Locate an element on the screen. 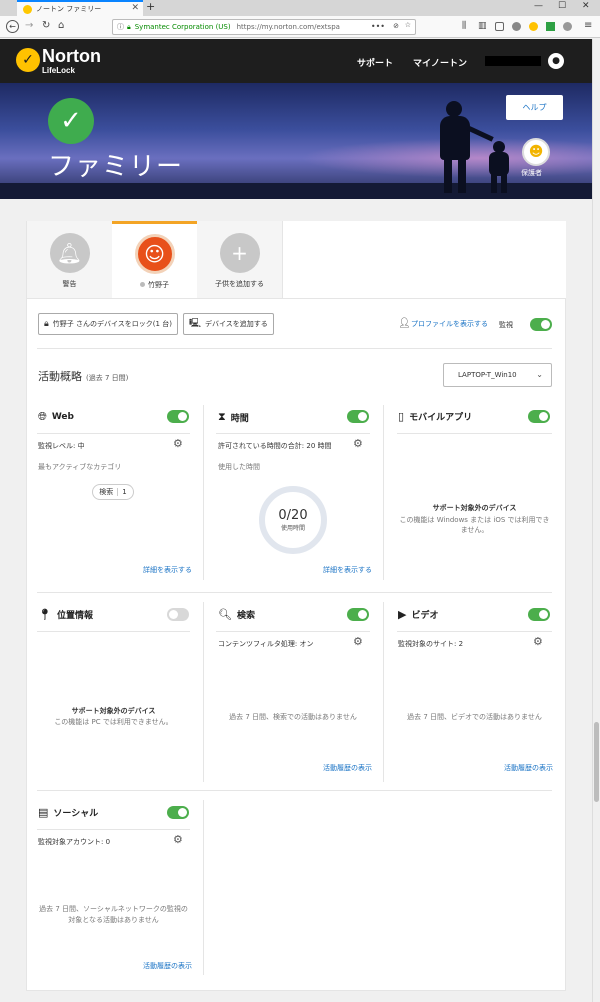 The width and height of the screenshot is (600, 1002). activity-subtitle: (過去 7 日間) is located at coordinates (107, 378).